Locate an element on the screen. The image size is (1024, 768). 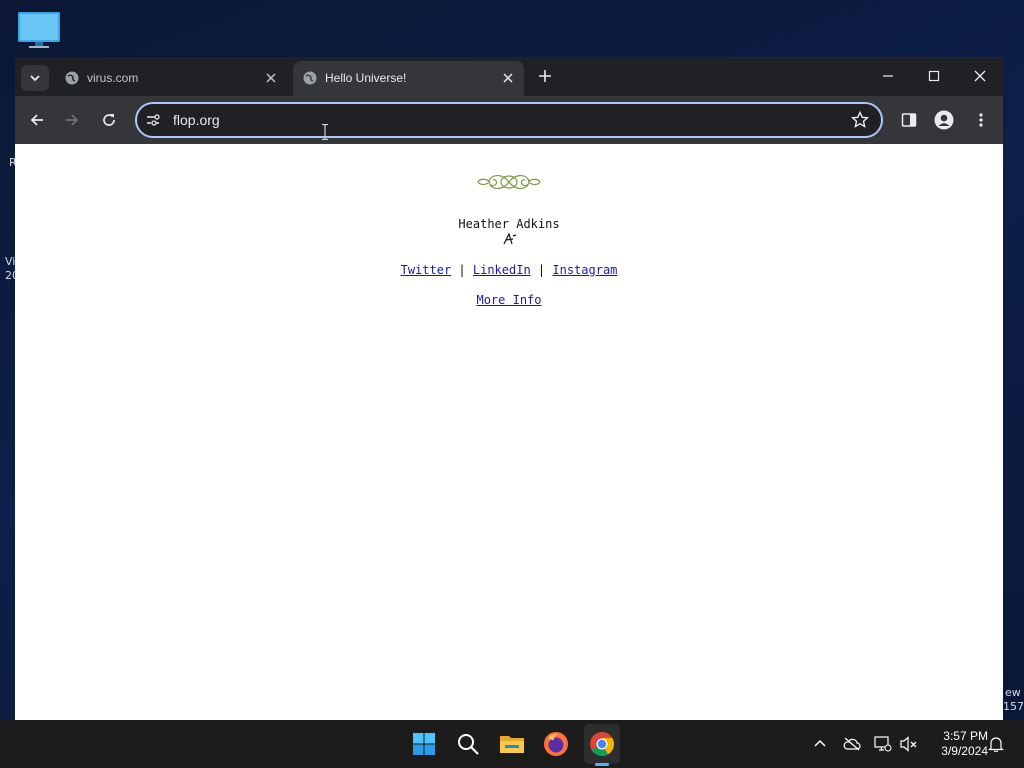
taskbar-clock: 3:57 PM 3/9/2024 is located at coordinates (957, 744).